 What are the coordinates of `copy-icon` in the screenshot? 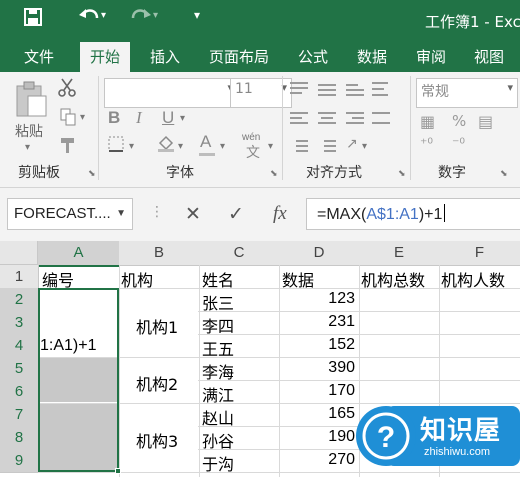 It's located at (68, 119).